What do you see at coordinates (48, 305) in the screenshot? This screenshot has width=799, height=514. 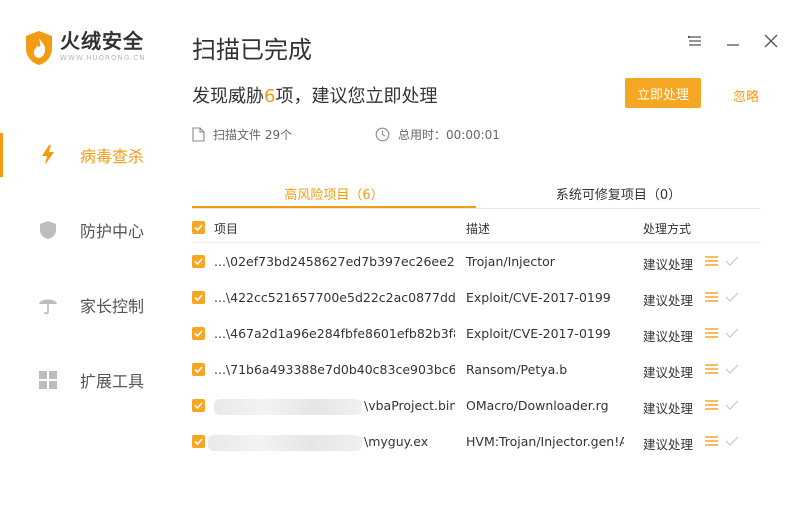 I see `umbrella-icon` at bounding box center [48, 305].